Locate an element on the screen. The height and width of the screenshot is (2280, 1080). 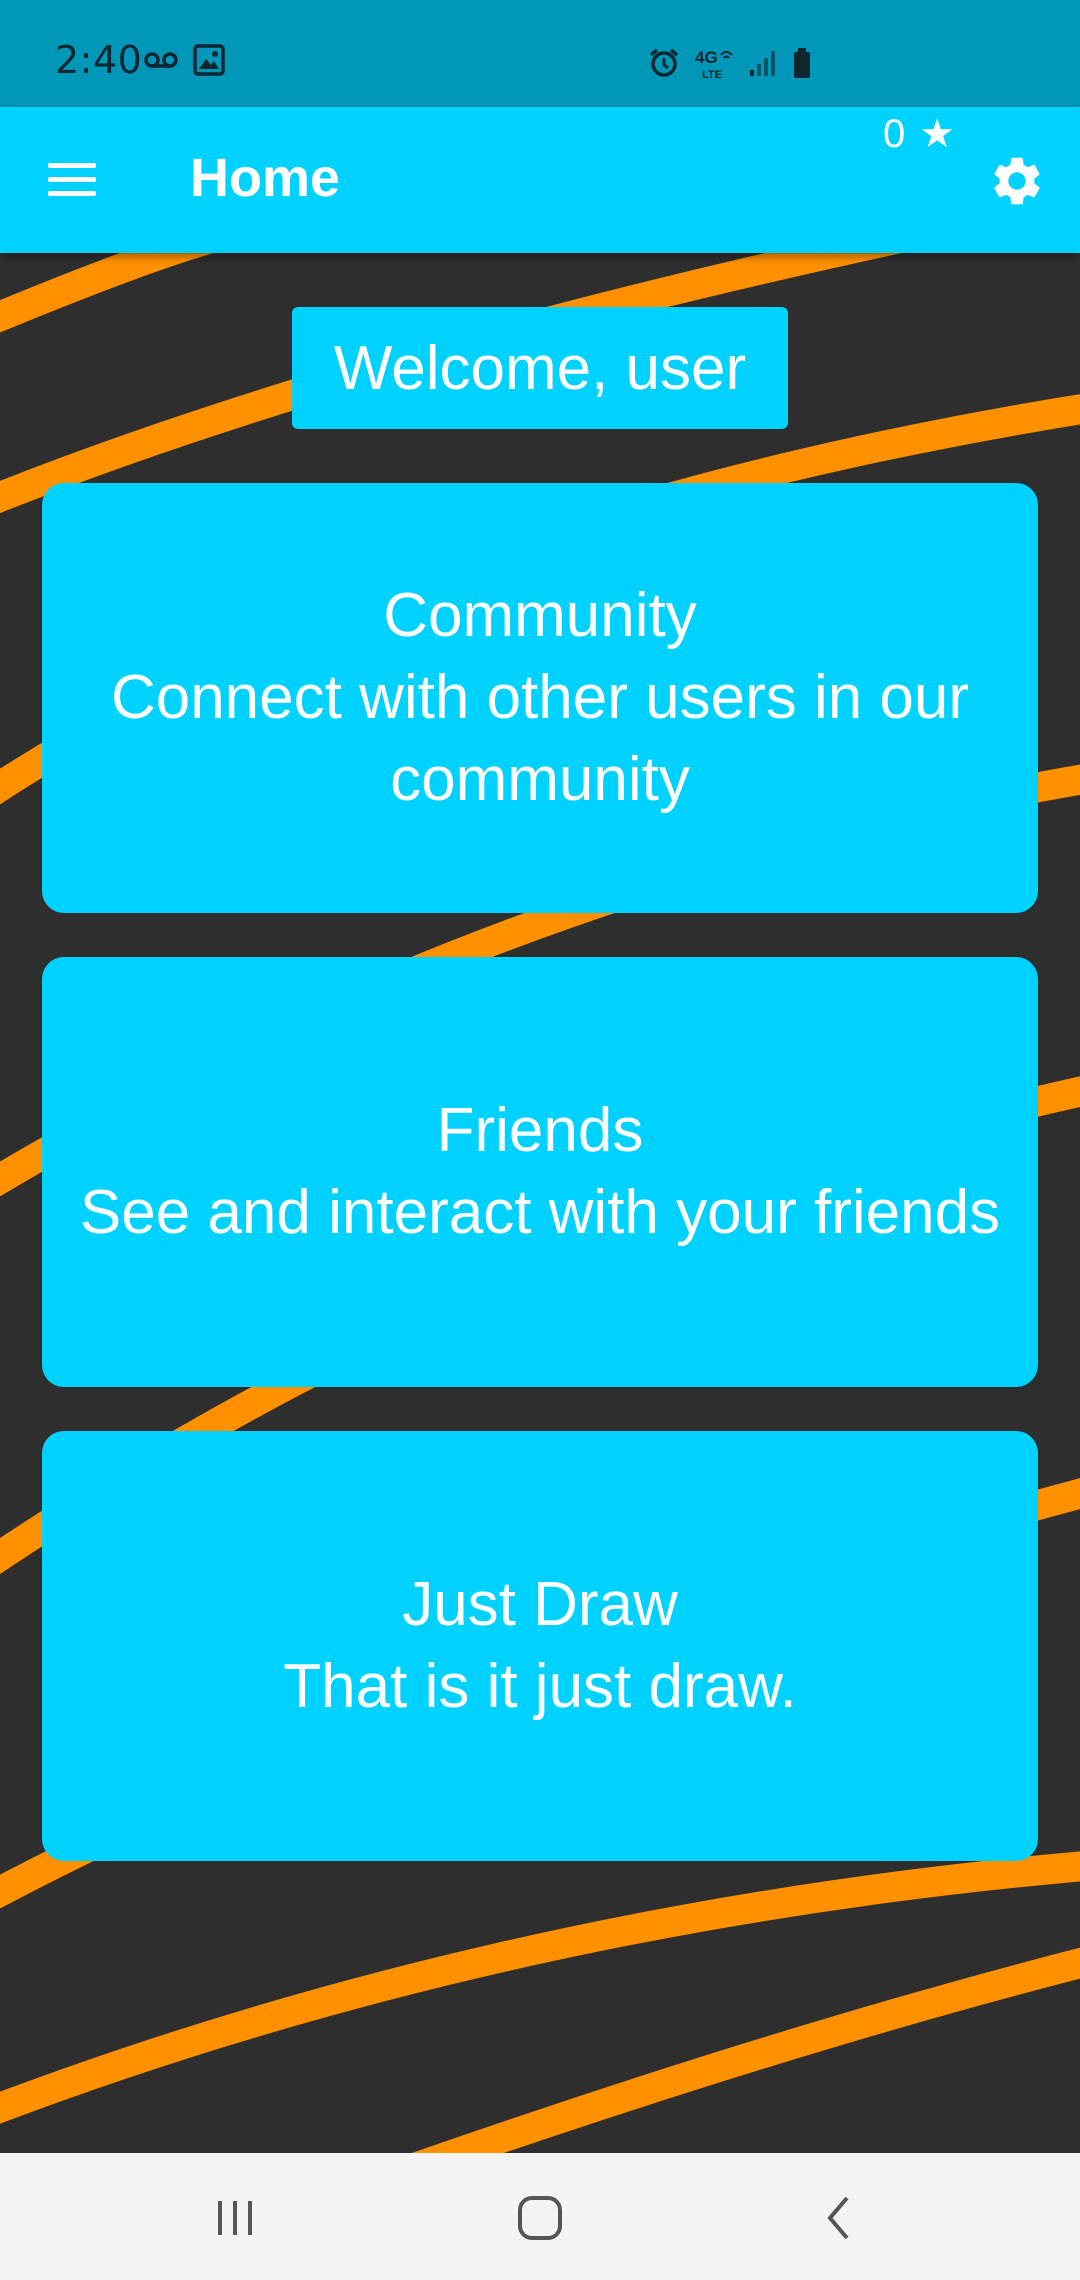
svg-text: 4G is located at coordinates (706, 57).